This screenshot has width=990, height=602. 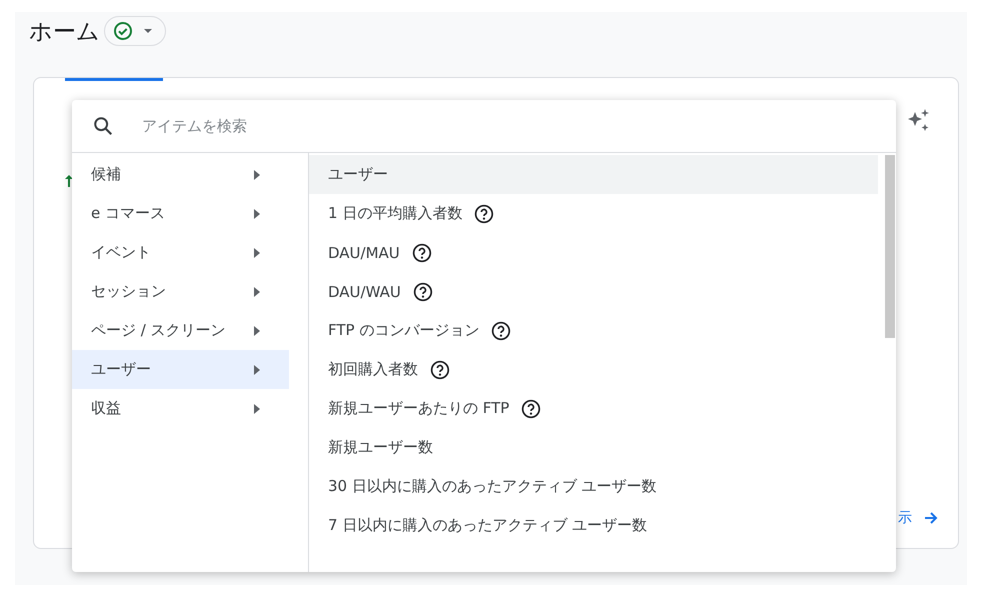 What do you see at coordinates (180, 174) in the screenshot?
I see `category-item: 候補` at bounding box center [180, 174].